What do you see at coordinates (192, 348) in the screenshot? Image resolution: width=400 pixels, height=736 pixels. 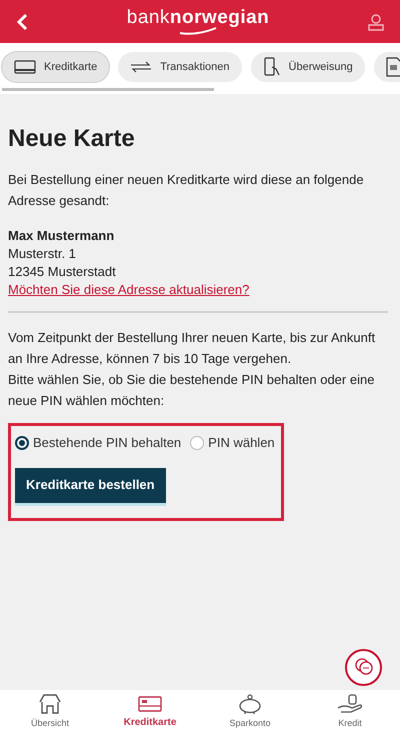 I see `info-text: Vom Zeitpunkt der Bestellung Ihrer neuen Karte, bis zur Ankunft an Ihre Adresse, können 7 bis 10 Tage vergehen.` at bounding box center [192, 348].